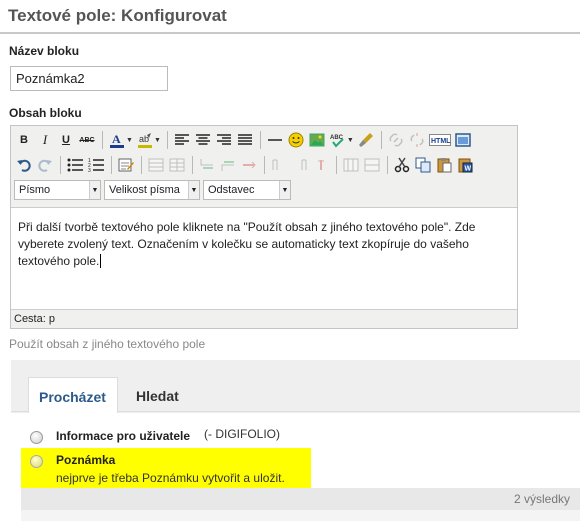 The height and width of the screenshot is (521, 580). Describe the element at coordinates (57, 190) in the screenshot. I see `font-family-select: Písmo ▼` at that location.